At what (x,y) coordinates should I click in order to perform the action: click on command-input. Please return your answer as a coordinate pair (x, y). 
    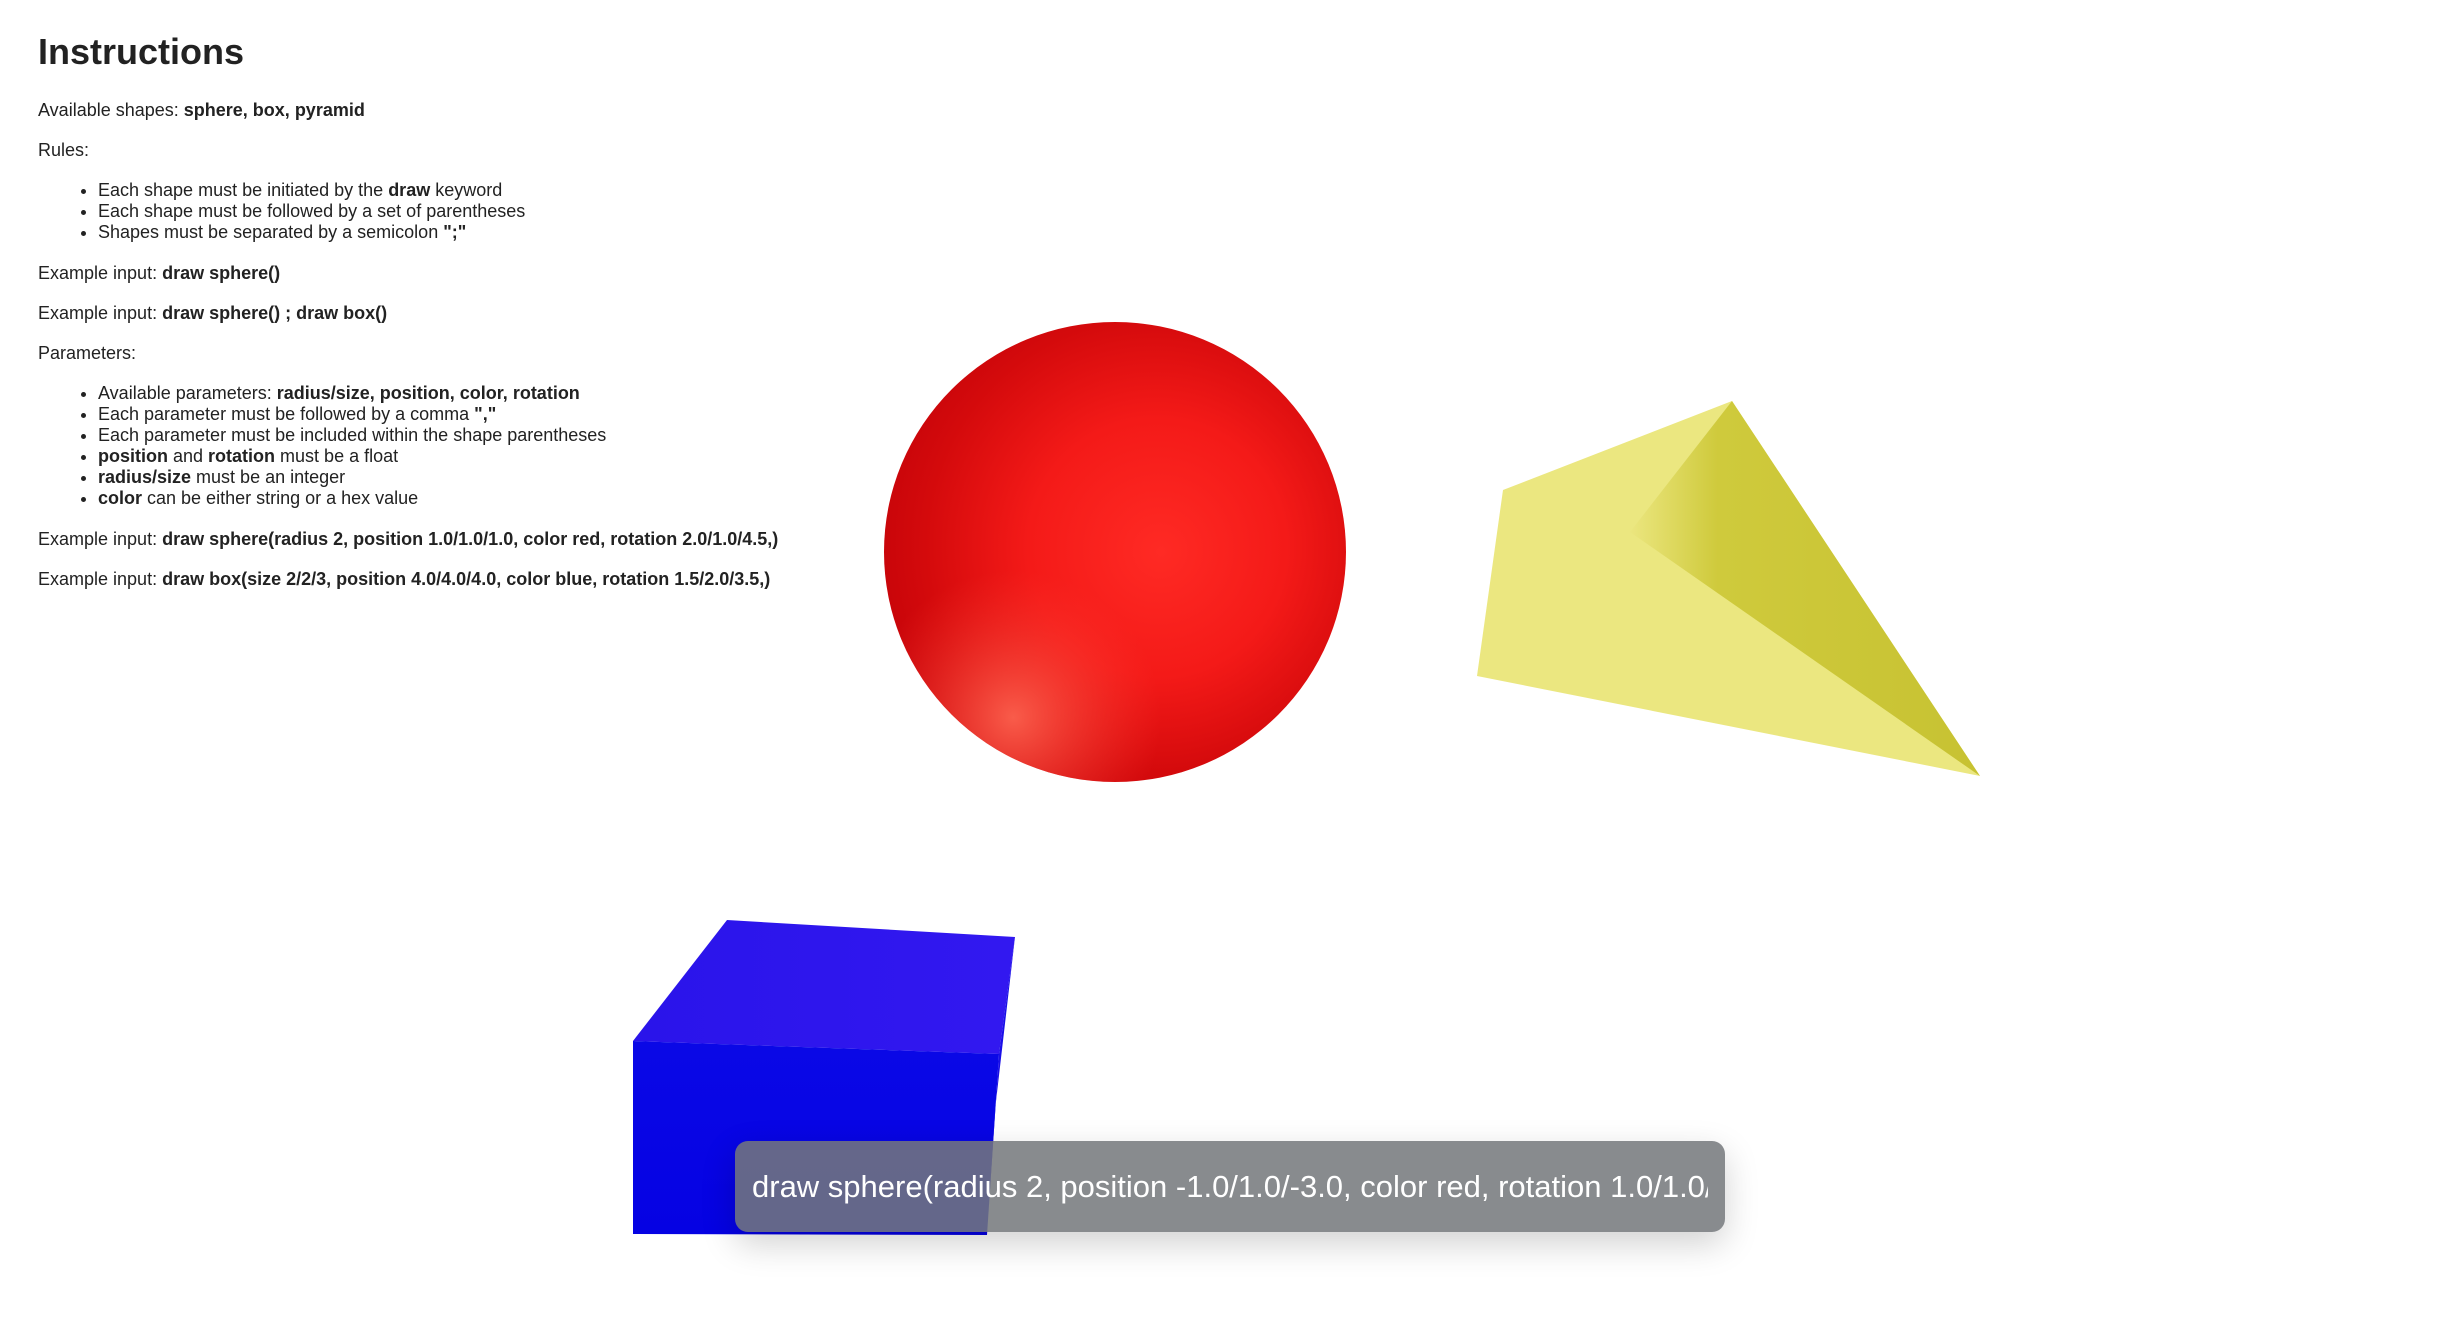
    Looking at the image, I should click on (1230, 1186).